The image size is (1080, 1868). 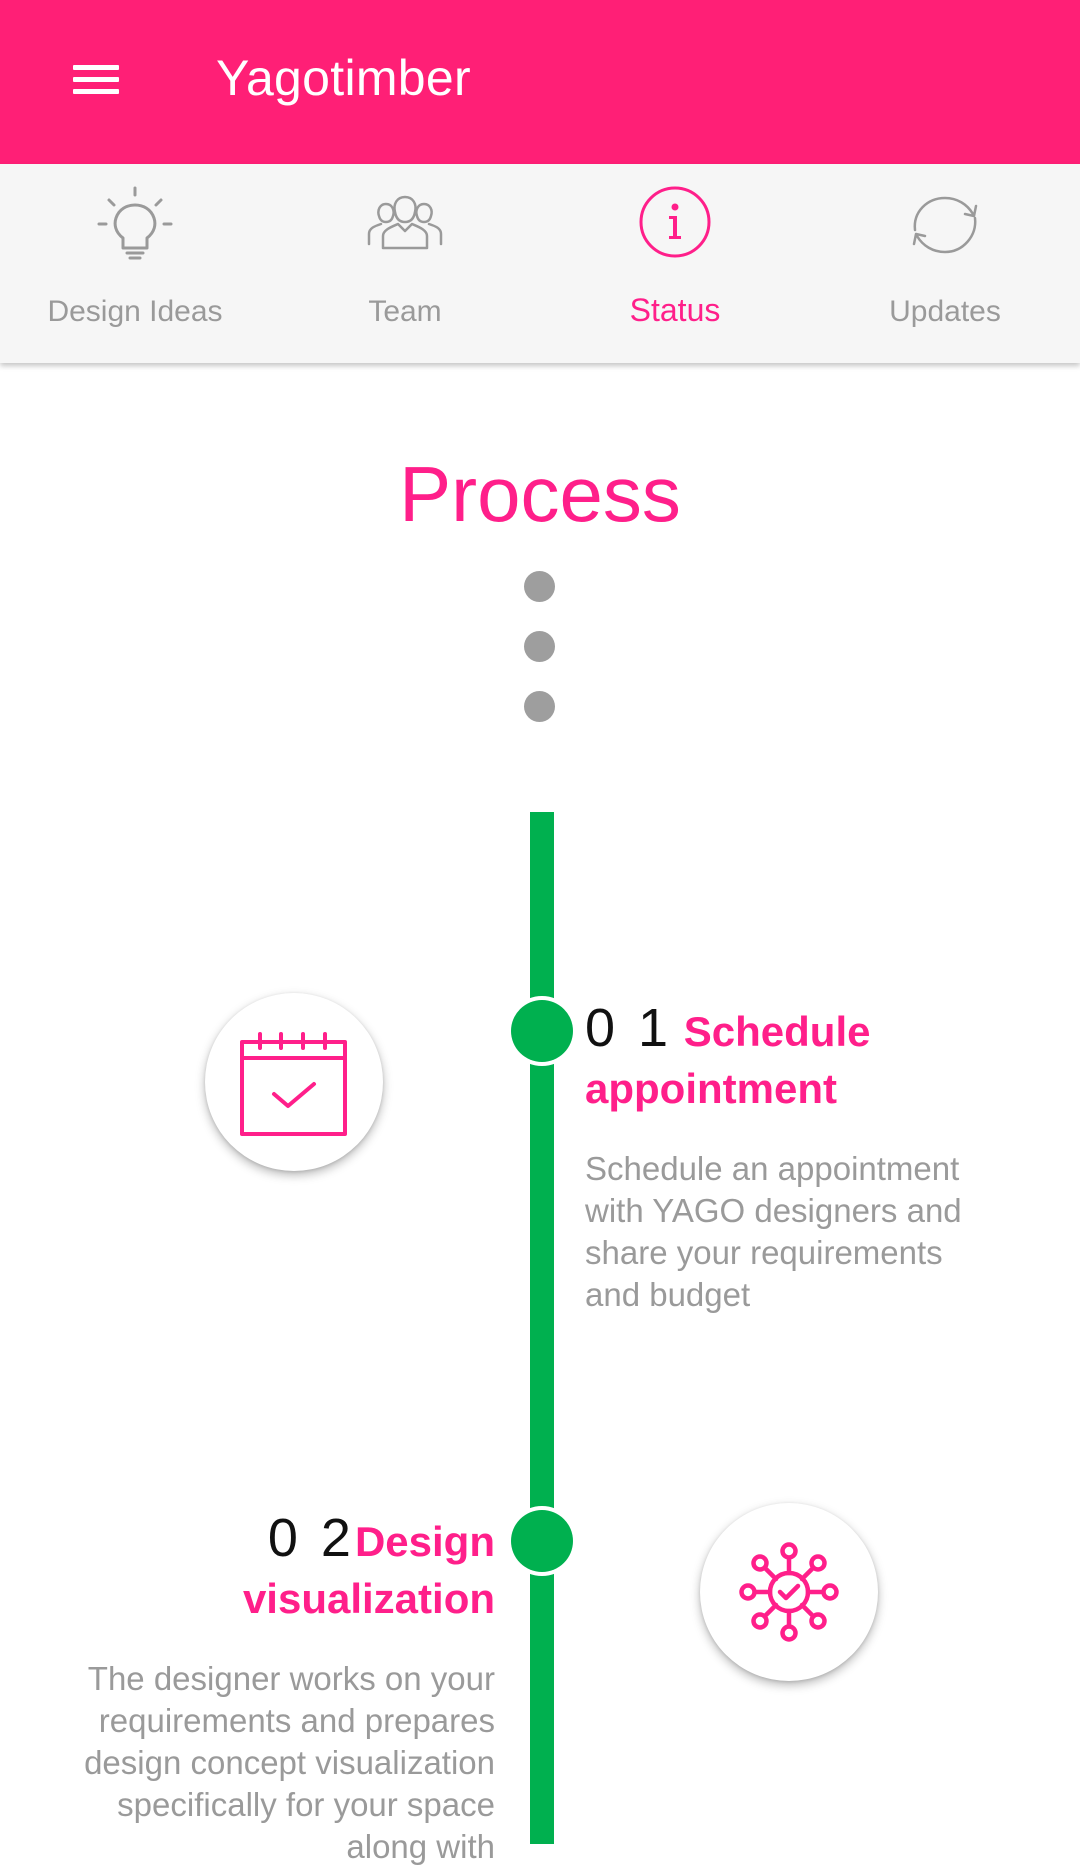 What do you see at coordinates (945, 263) in the screenshot?
I see `tab-updates: Updates` at bounding box center [945, 263].